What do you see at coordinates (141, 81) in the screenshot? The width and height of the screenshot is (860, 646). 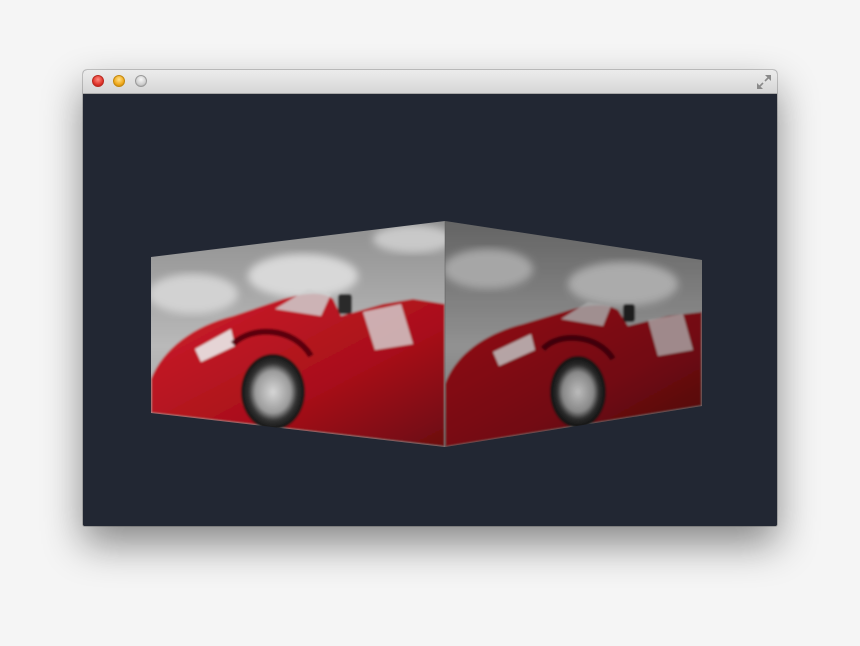 I see `zoom-button` at bounding box center [141, 81].